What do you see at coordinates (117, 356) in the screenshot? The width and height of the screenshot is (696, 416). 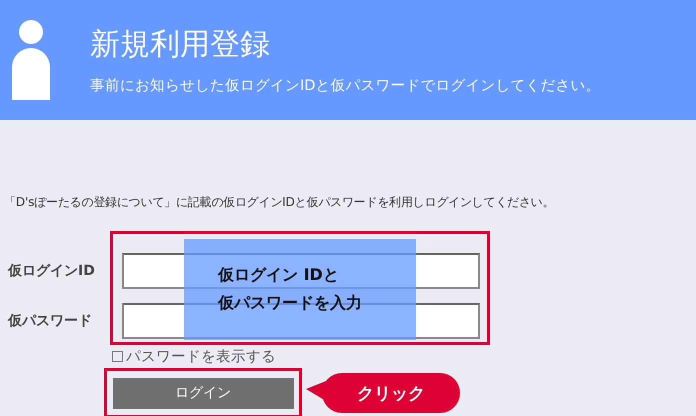 I see `checkbox-icon` at bounding box center [117, 356].